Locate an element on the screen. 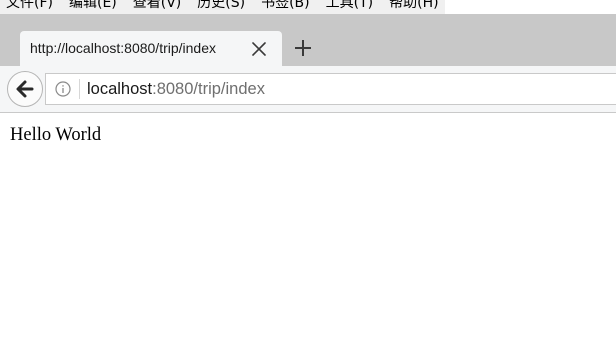 The image size is (616, 339). back-button is located at coordinates (25, 89).